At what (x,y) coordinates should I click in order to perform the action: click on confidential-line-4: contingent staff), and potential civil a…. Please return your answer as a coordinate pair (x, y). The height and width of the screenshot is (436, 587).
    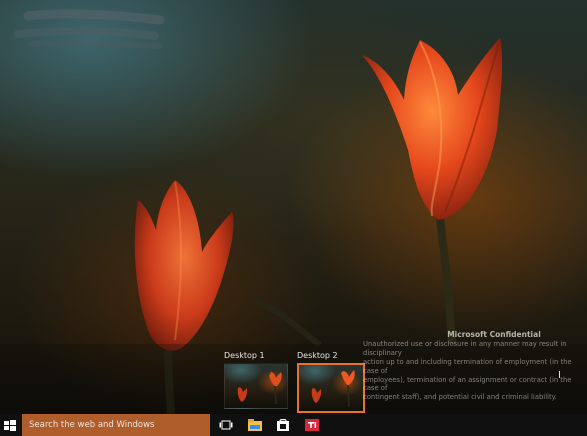
    Looking at the image, I should click on (460, 397).